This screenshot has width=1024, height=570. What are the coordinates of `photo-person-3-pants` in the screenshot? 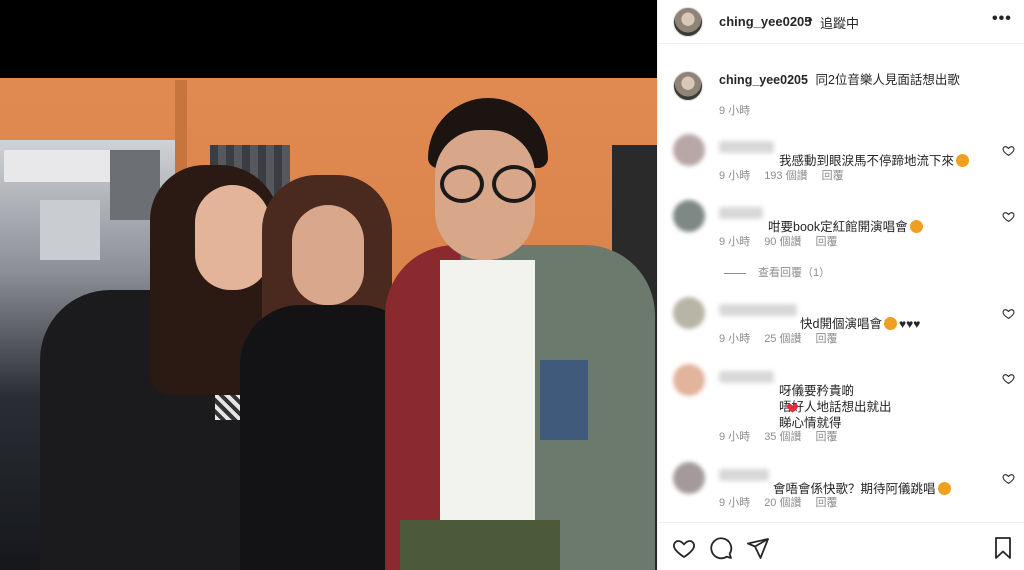 It's located at (480, 545).